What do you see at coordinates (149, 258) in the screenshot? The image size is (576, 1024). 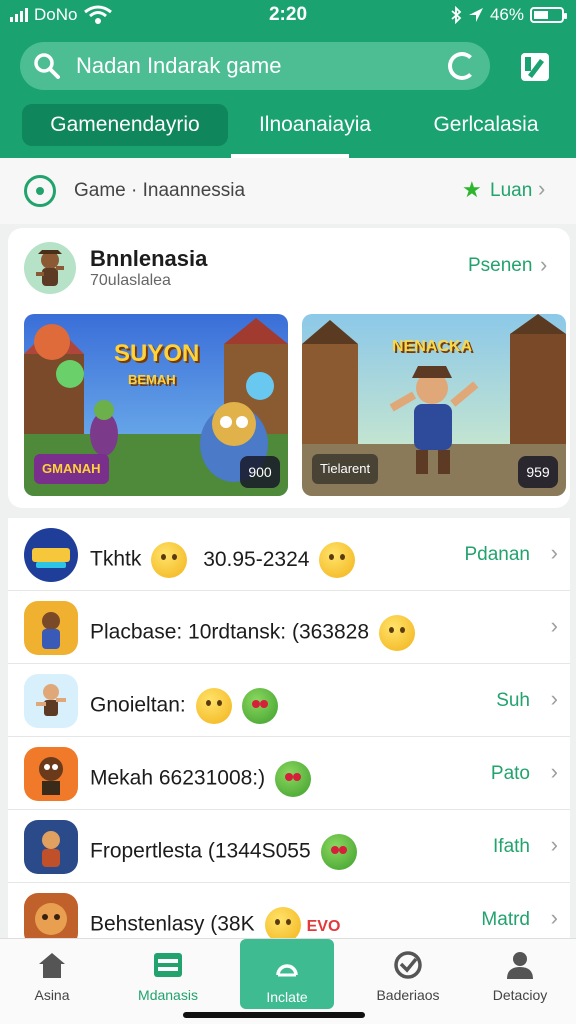 I see `featured-title: Bnnlenasia` at bounding box center [149, 258].